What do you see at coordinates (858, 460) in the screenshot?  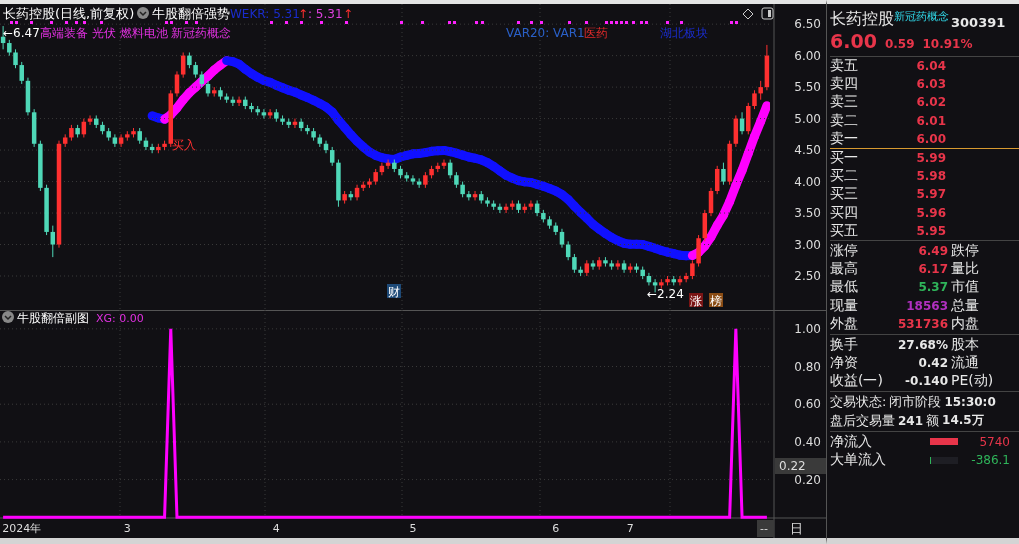 I see `flow-label: 大单流入` at bounding box center [858, 460].